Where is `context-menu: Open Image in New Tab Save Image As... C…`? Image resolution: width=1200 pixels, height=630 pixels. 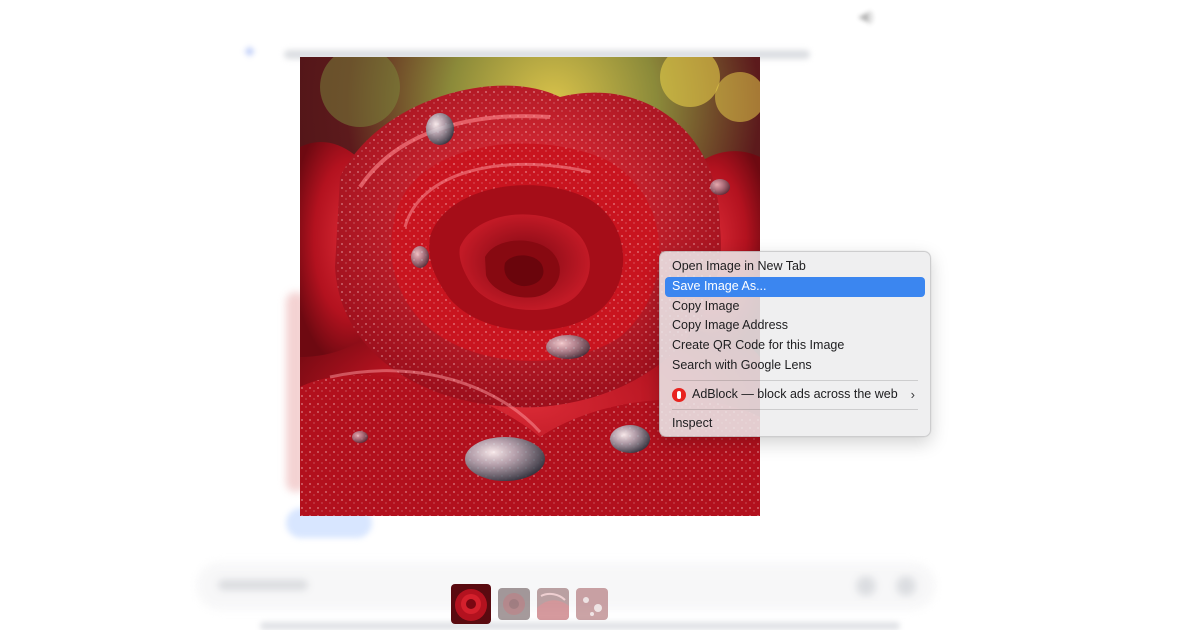
context-menu: Open Image in New Tab Save Image As... C… is located at coordinates (795, 344).